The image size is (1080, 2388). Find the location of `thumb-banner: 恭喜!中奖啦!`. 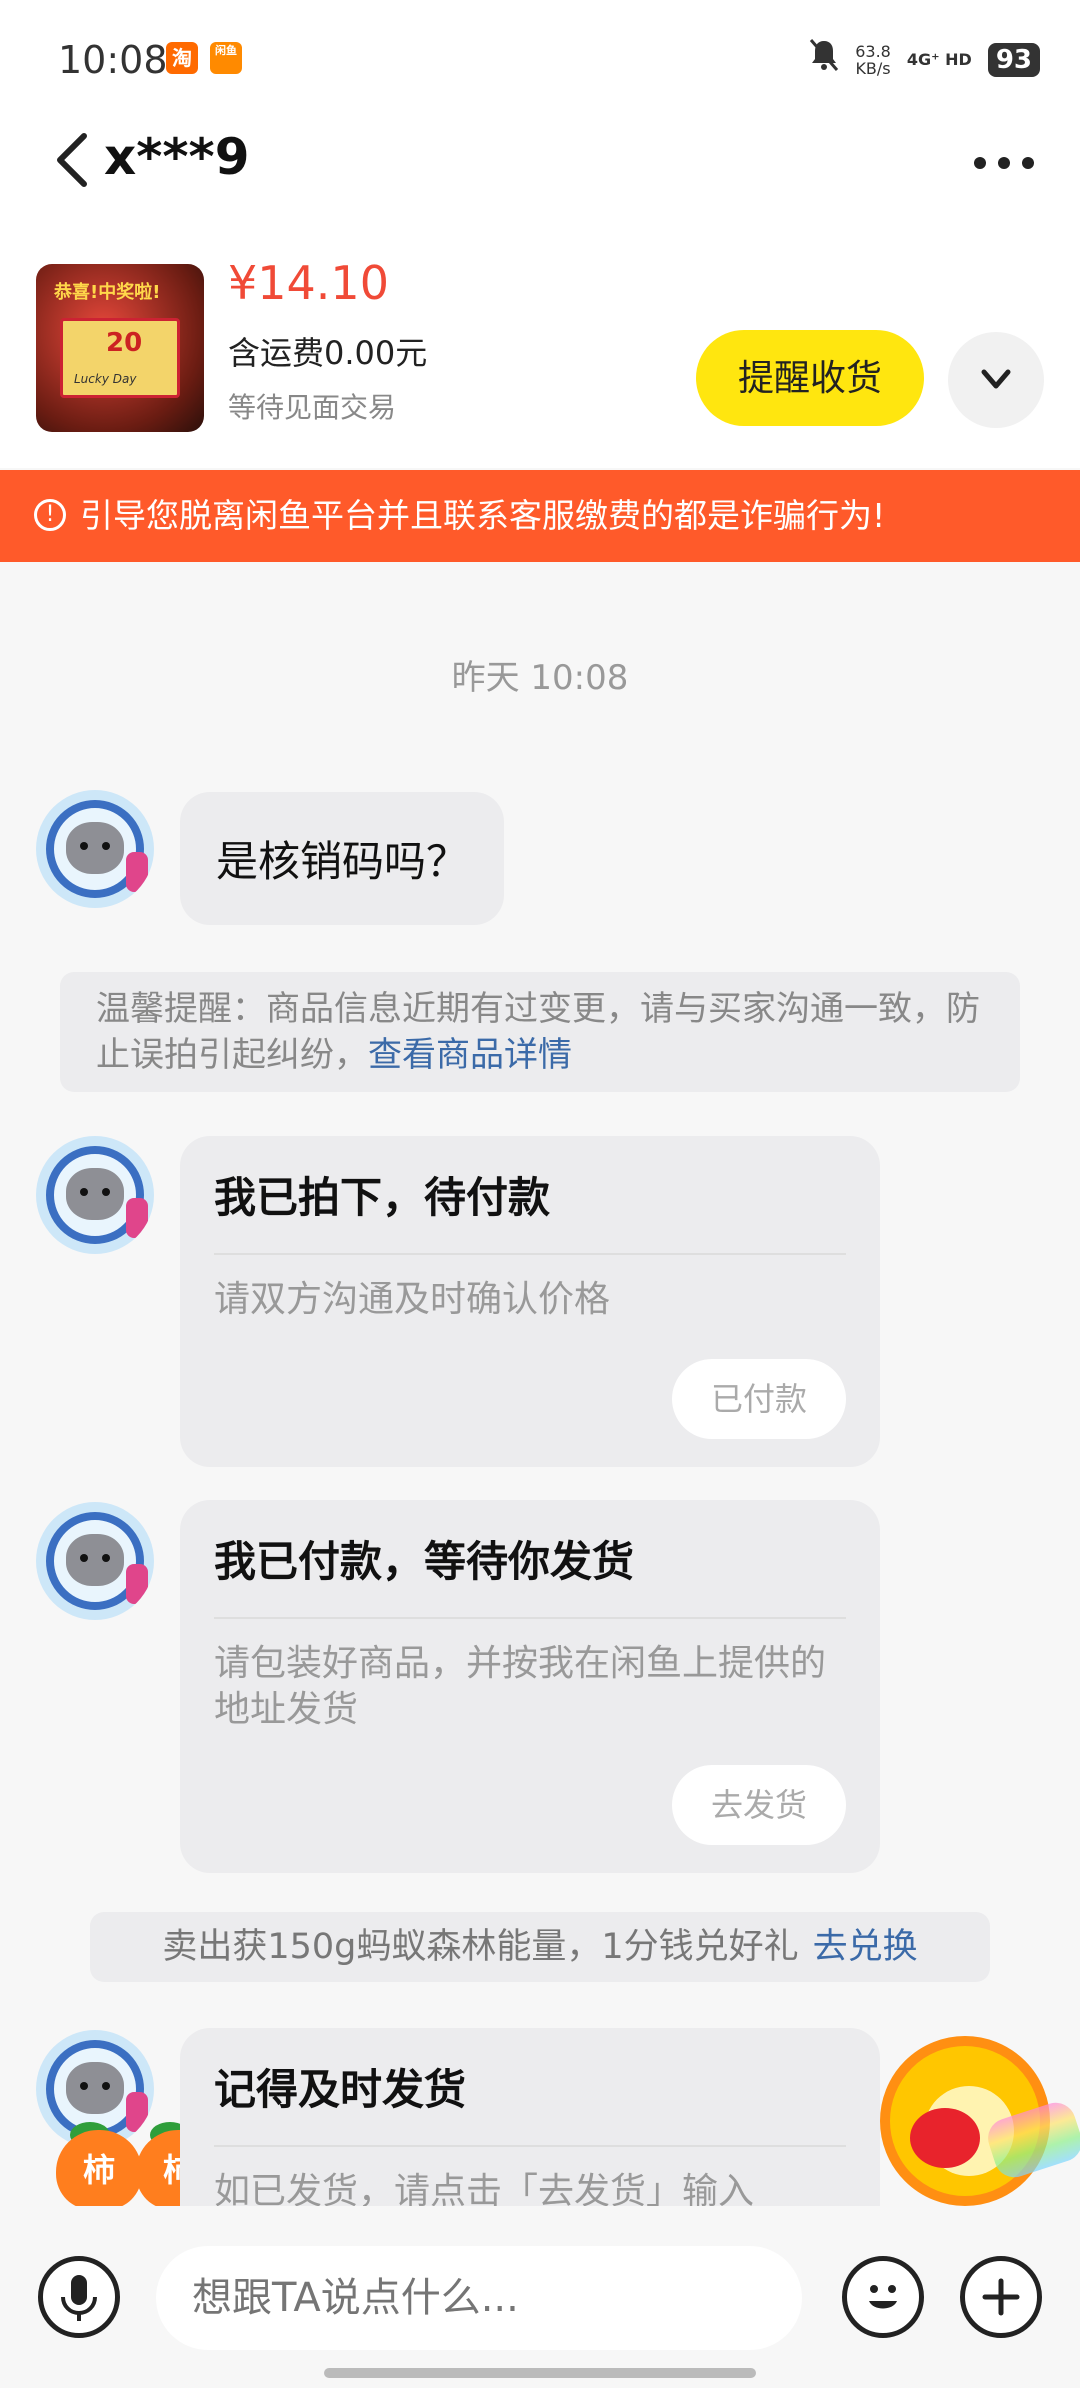

thumb-banner: 恭喜!中奖啦! is located at coordinates (107, 292).